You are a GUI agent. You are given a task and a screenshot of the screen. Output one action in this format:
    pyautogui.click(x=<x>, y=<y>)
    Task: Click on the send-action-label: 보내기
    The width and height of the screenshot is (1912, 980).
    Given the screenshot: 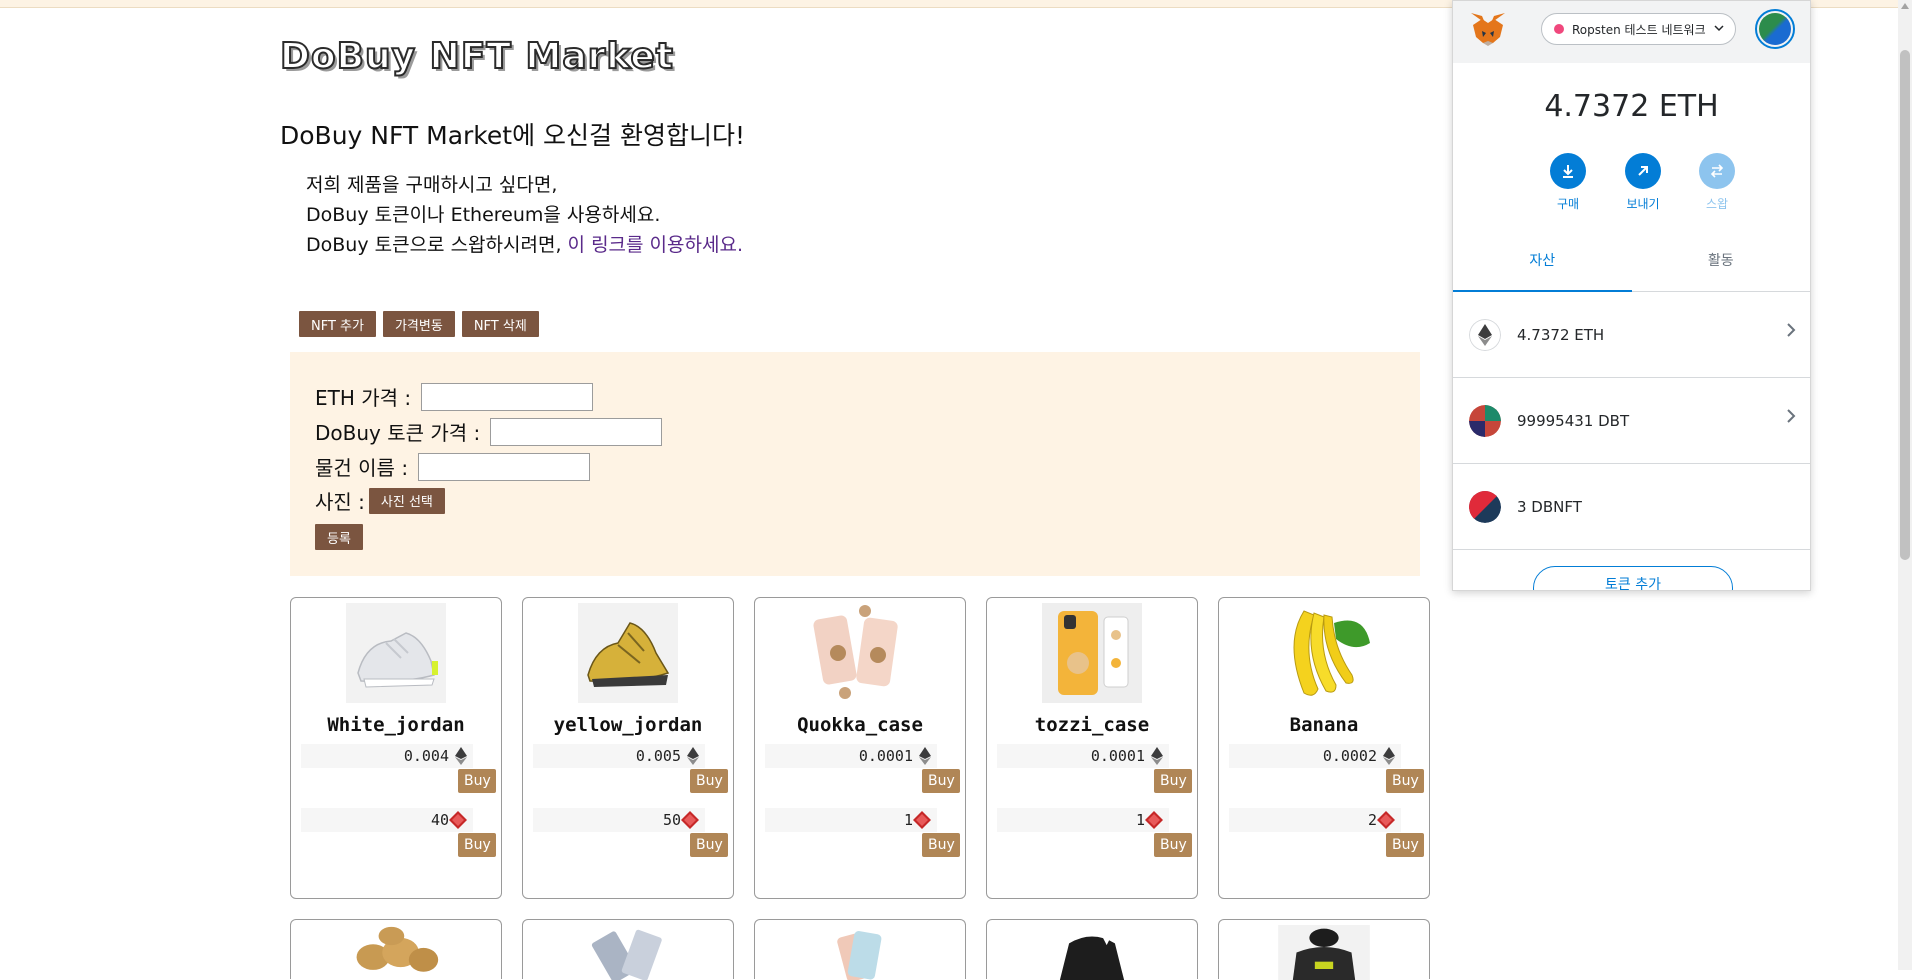 What is the action you would take?
    pyautogui.click(x=1643, y=204)
    